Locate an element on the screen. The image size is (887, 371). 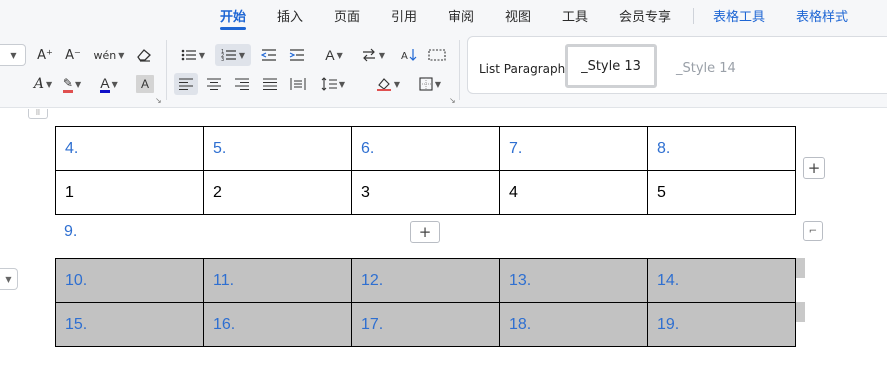
add-row-button: + is located at coordinates (425, 232).